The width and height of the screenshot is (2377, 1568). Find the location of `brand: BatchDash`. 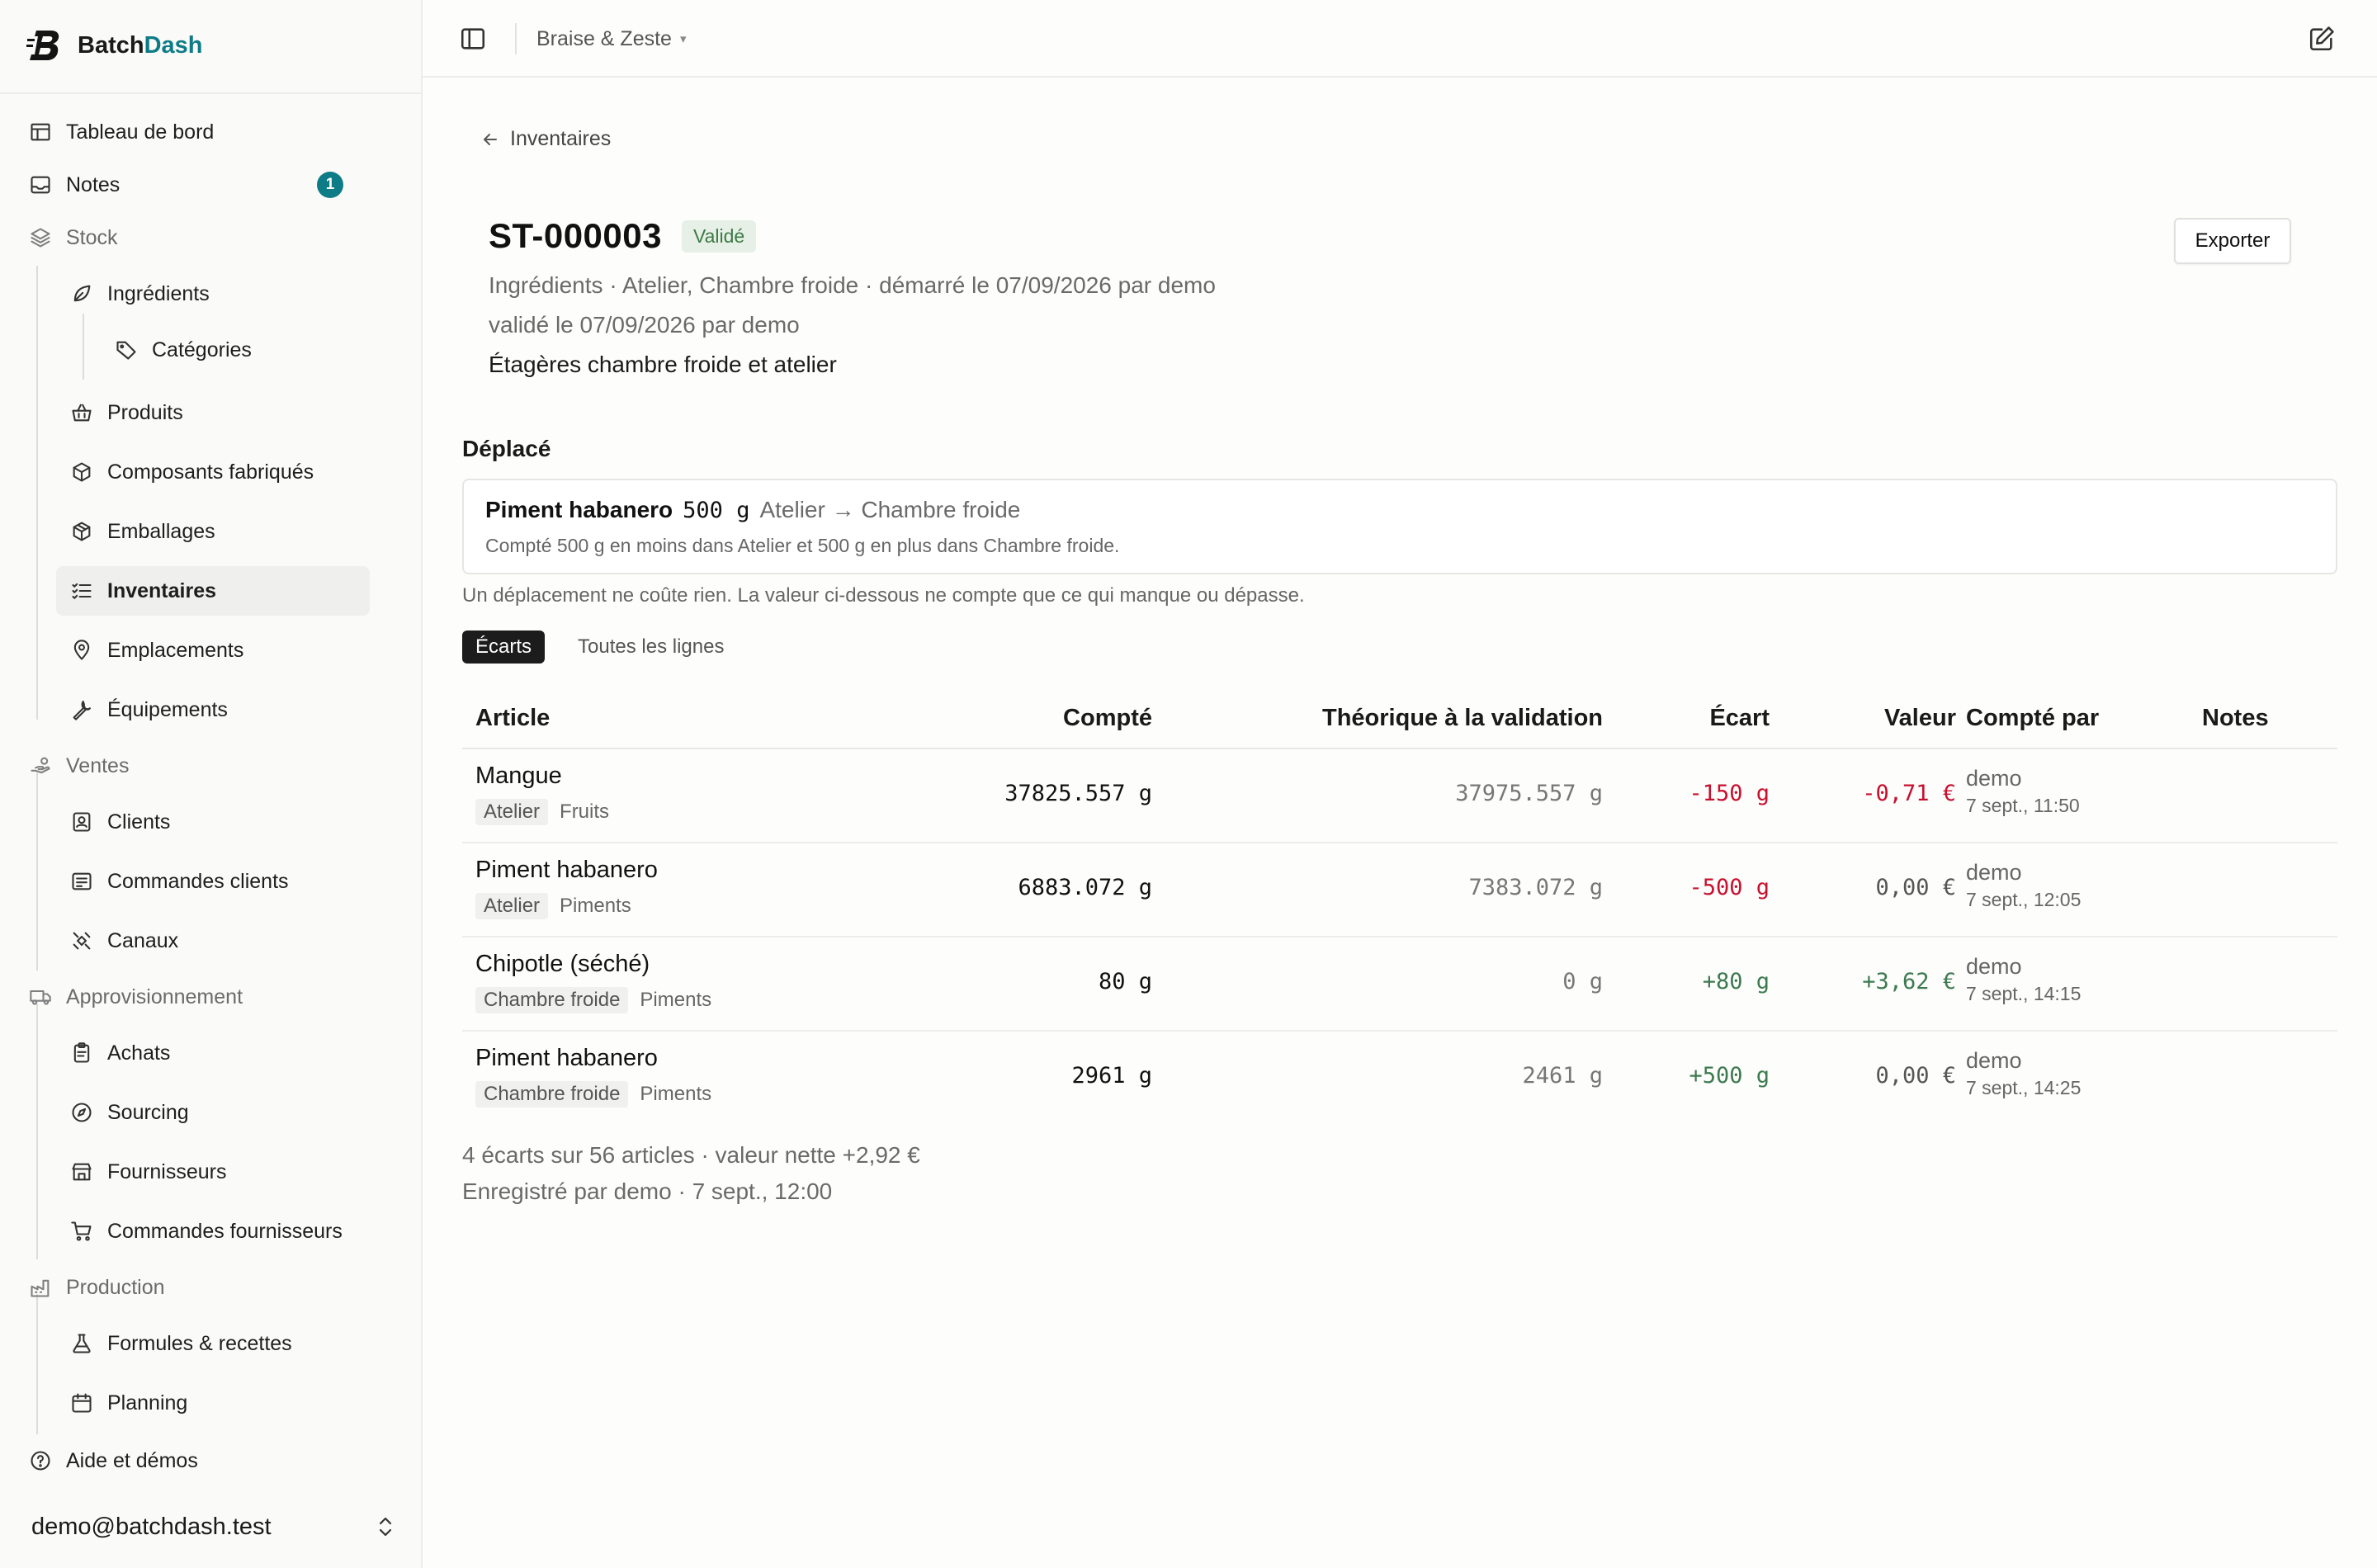

brand: BatchDash is located at coordinates (114, 45).